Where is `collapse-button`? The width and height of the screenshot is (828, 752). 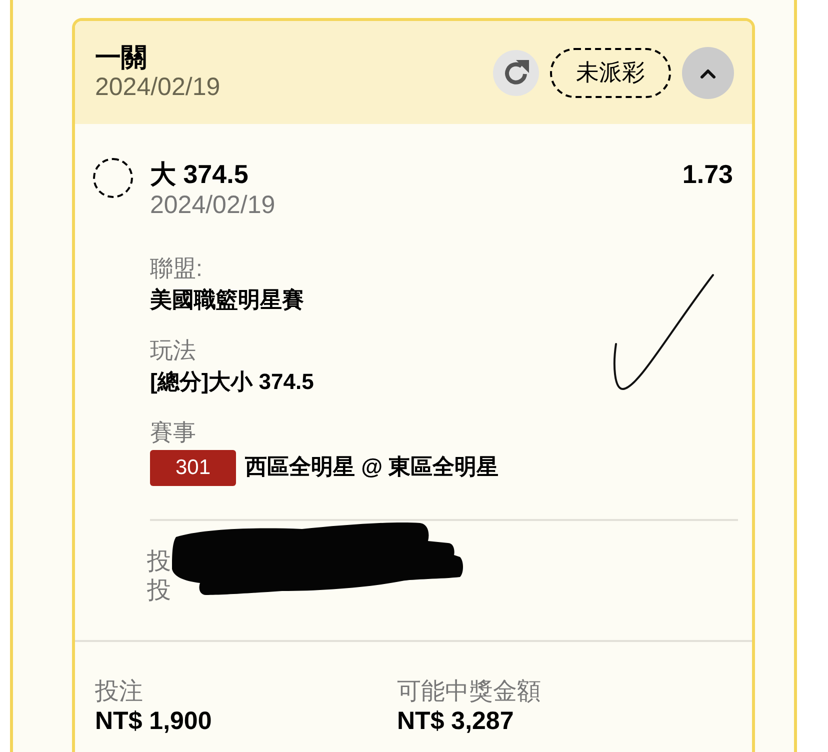 collapse-button is located at coordinates (708, 72).